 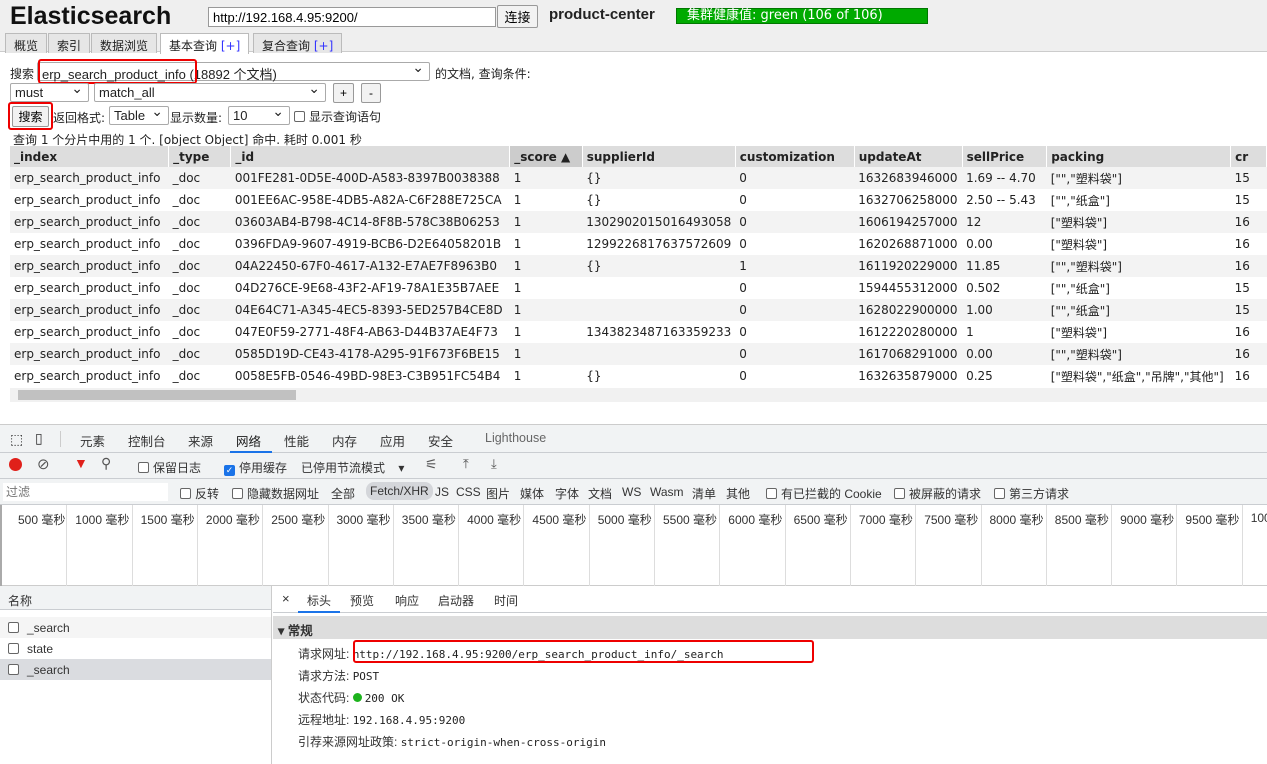 I want to click on table-cell: 04E64C71-A345-4EC5-8393-5ED257B4CE8D, so click(x=370, y=310).